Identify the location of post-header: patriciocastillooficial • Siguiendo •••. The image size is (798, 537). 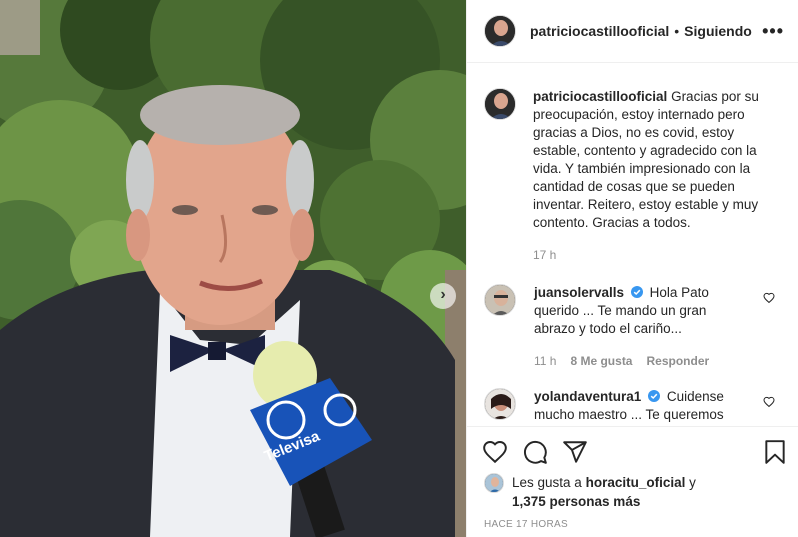
(632, 31).